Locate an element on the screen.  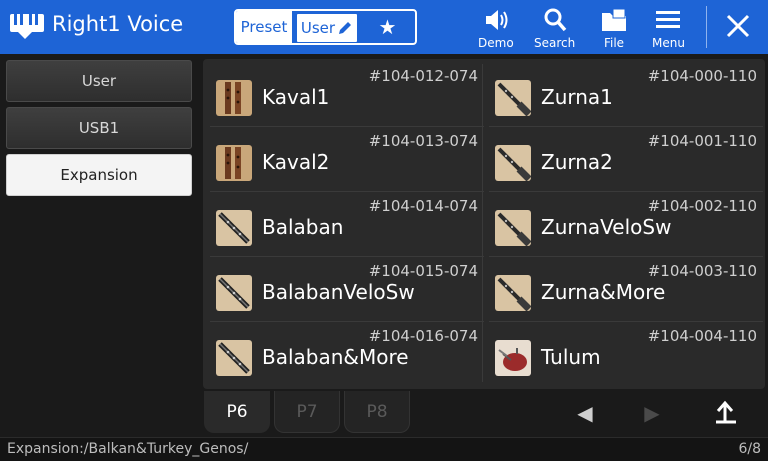
page-tab-p6: P6 is located at coordinates (237, 412).